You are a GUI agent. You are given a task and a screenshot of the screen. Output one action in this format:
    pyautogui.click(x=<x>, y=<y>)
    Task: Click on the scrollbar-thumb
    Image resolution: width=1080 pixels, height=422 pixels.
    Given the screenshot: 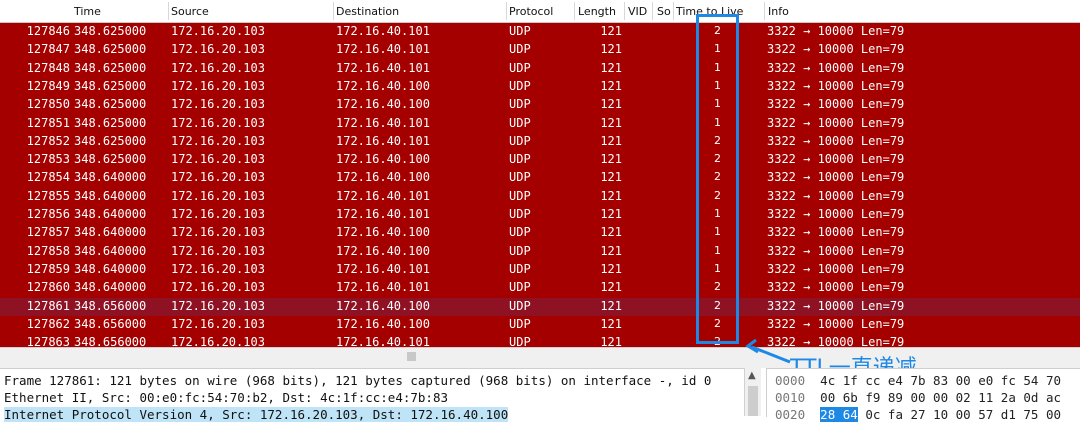 What is the action you would take?
    pyautogui.click(x=753, y=401)
    